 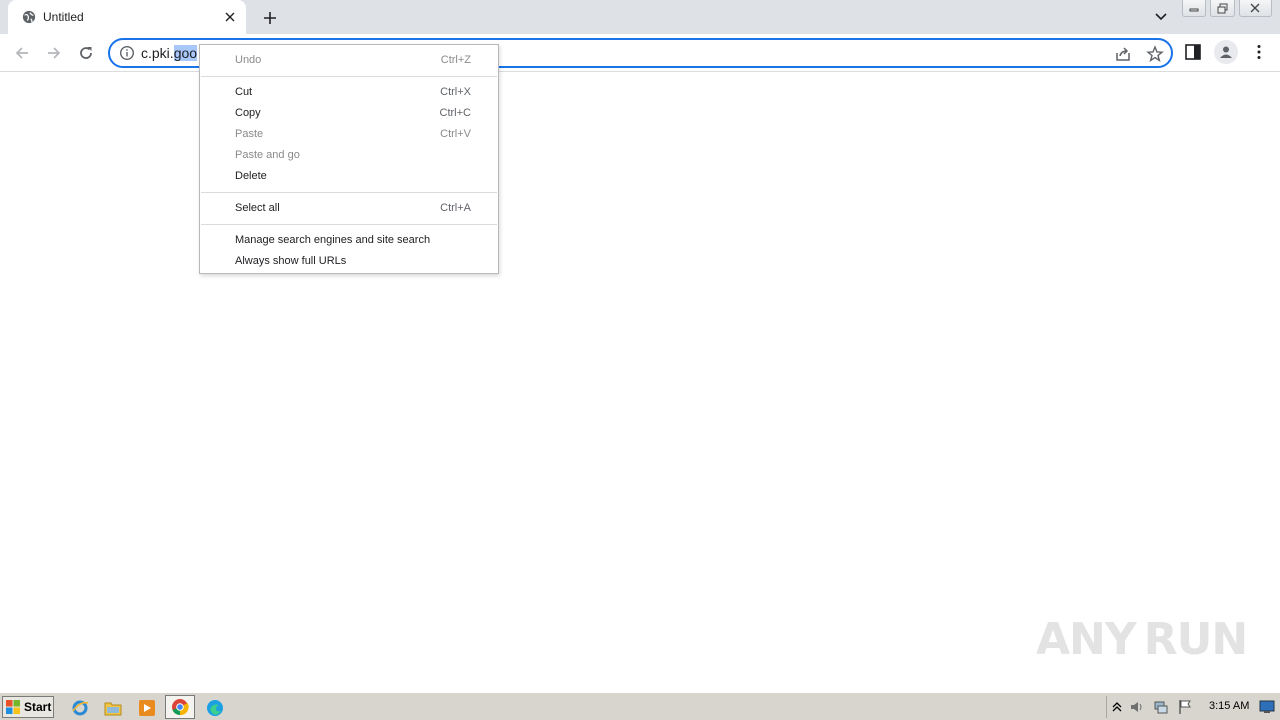 I want to click on chrome-taskbar-icon, so click(x=180, y=707).